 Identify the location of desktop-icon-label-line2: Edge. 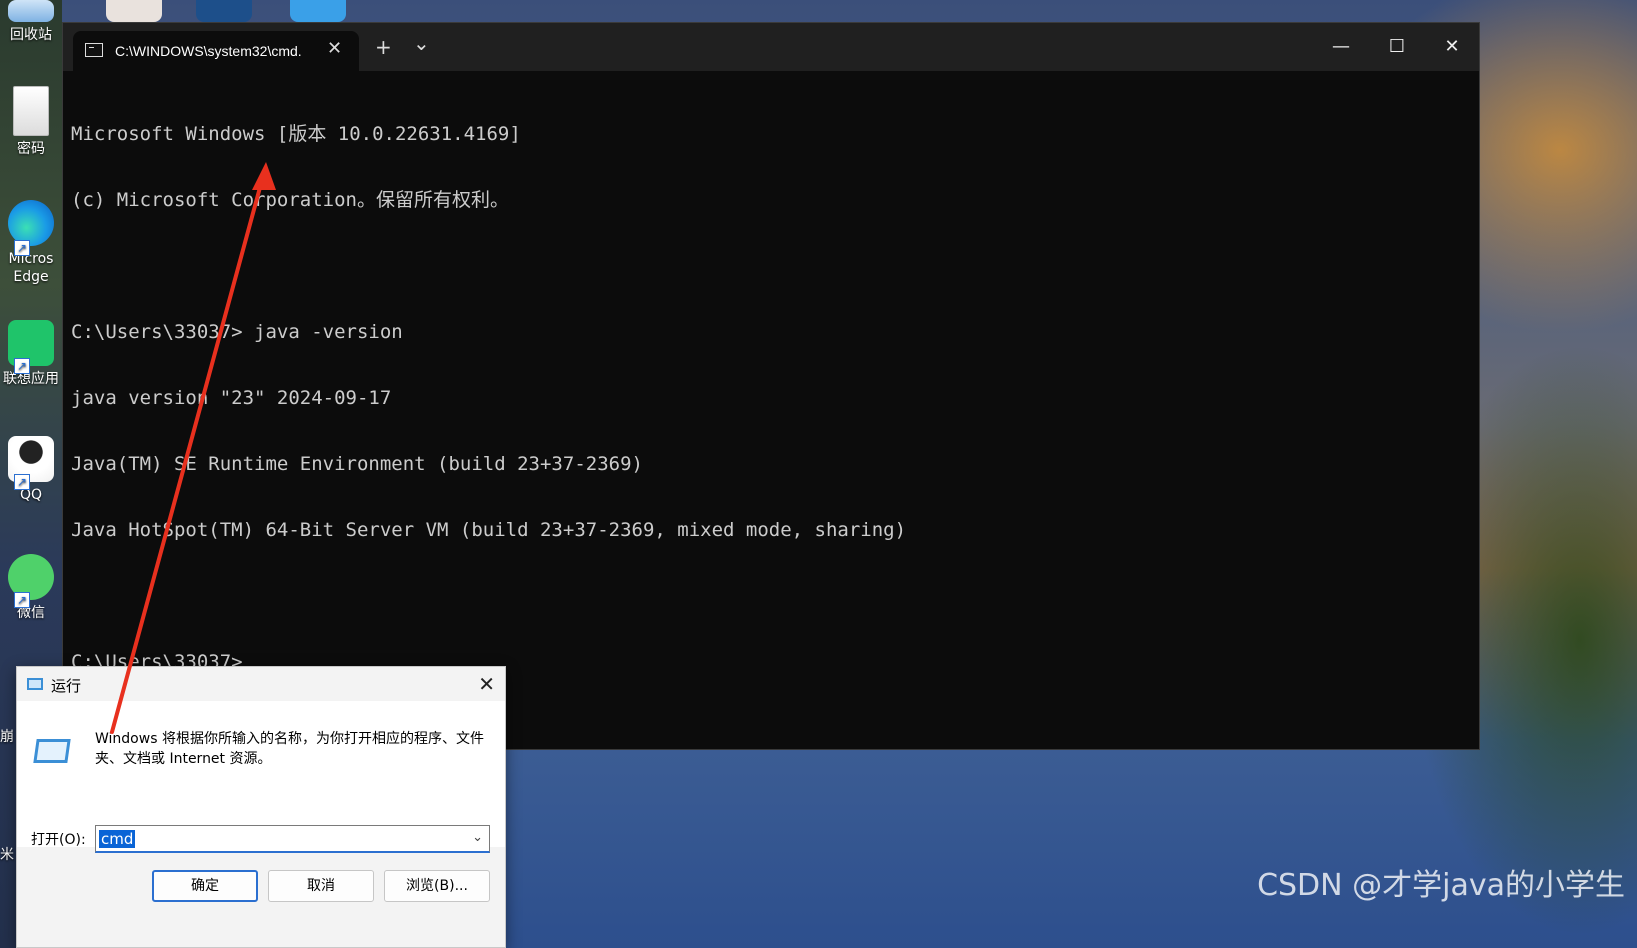
(31, 277).